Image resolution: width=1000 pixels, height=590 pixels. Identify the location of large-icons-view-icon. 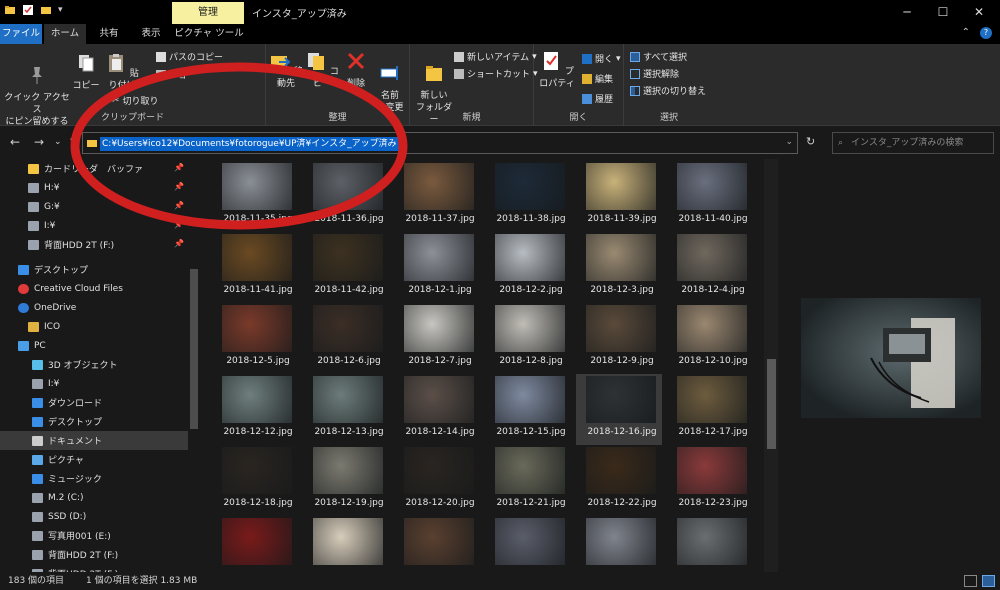
(988, 581).